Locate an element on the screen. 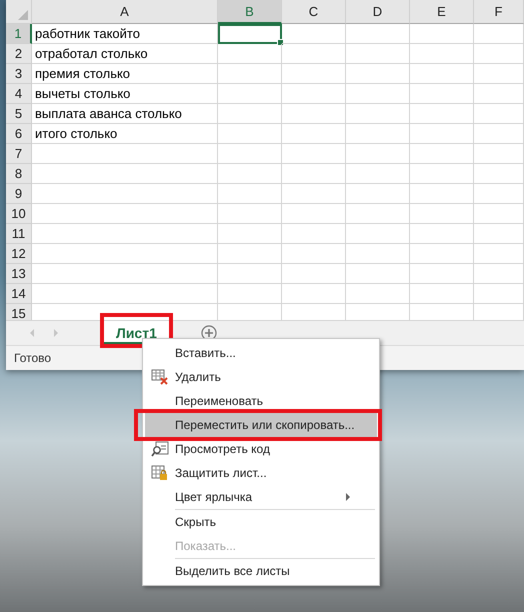  menu-item: Выделить все листы is located at coordinates (261, 571).